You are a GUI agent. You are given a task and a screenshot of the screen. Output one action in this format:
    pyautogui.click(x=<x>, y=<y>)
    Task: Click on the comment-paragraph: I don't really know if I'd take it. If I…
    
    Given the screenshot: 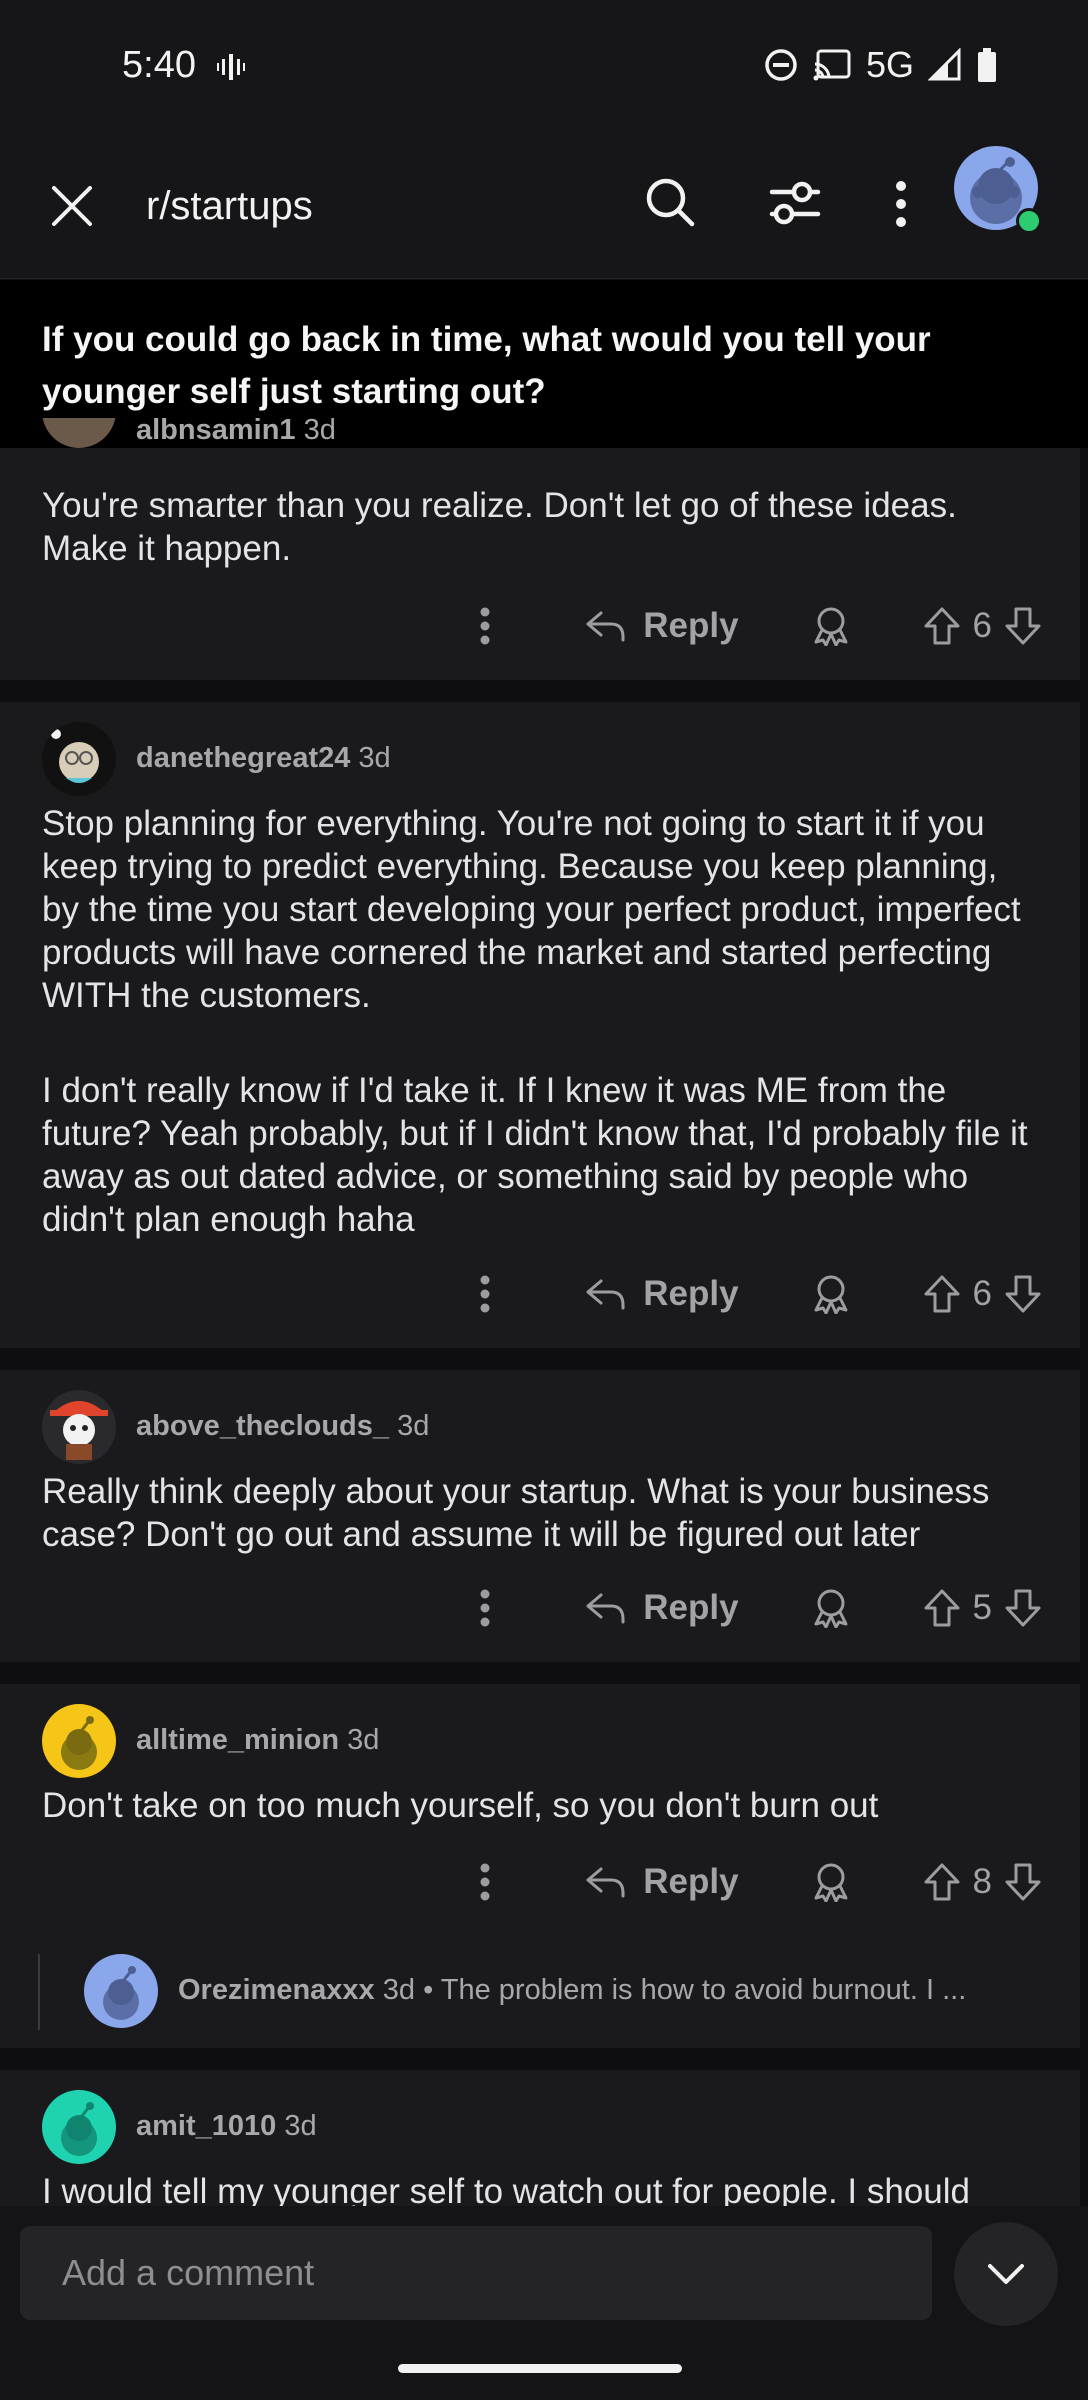 What is the action you would take?
    pyautogui.click(x=535, y=1155)
    